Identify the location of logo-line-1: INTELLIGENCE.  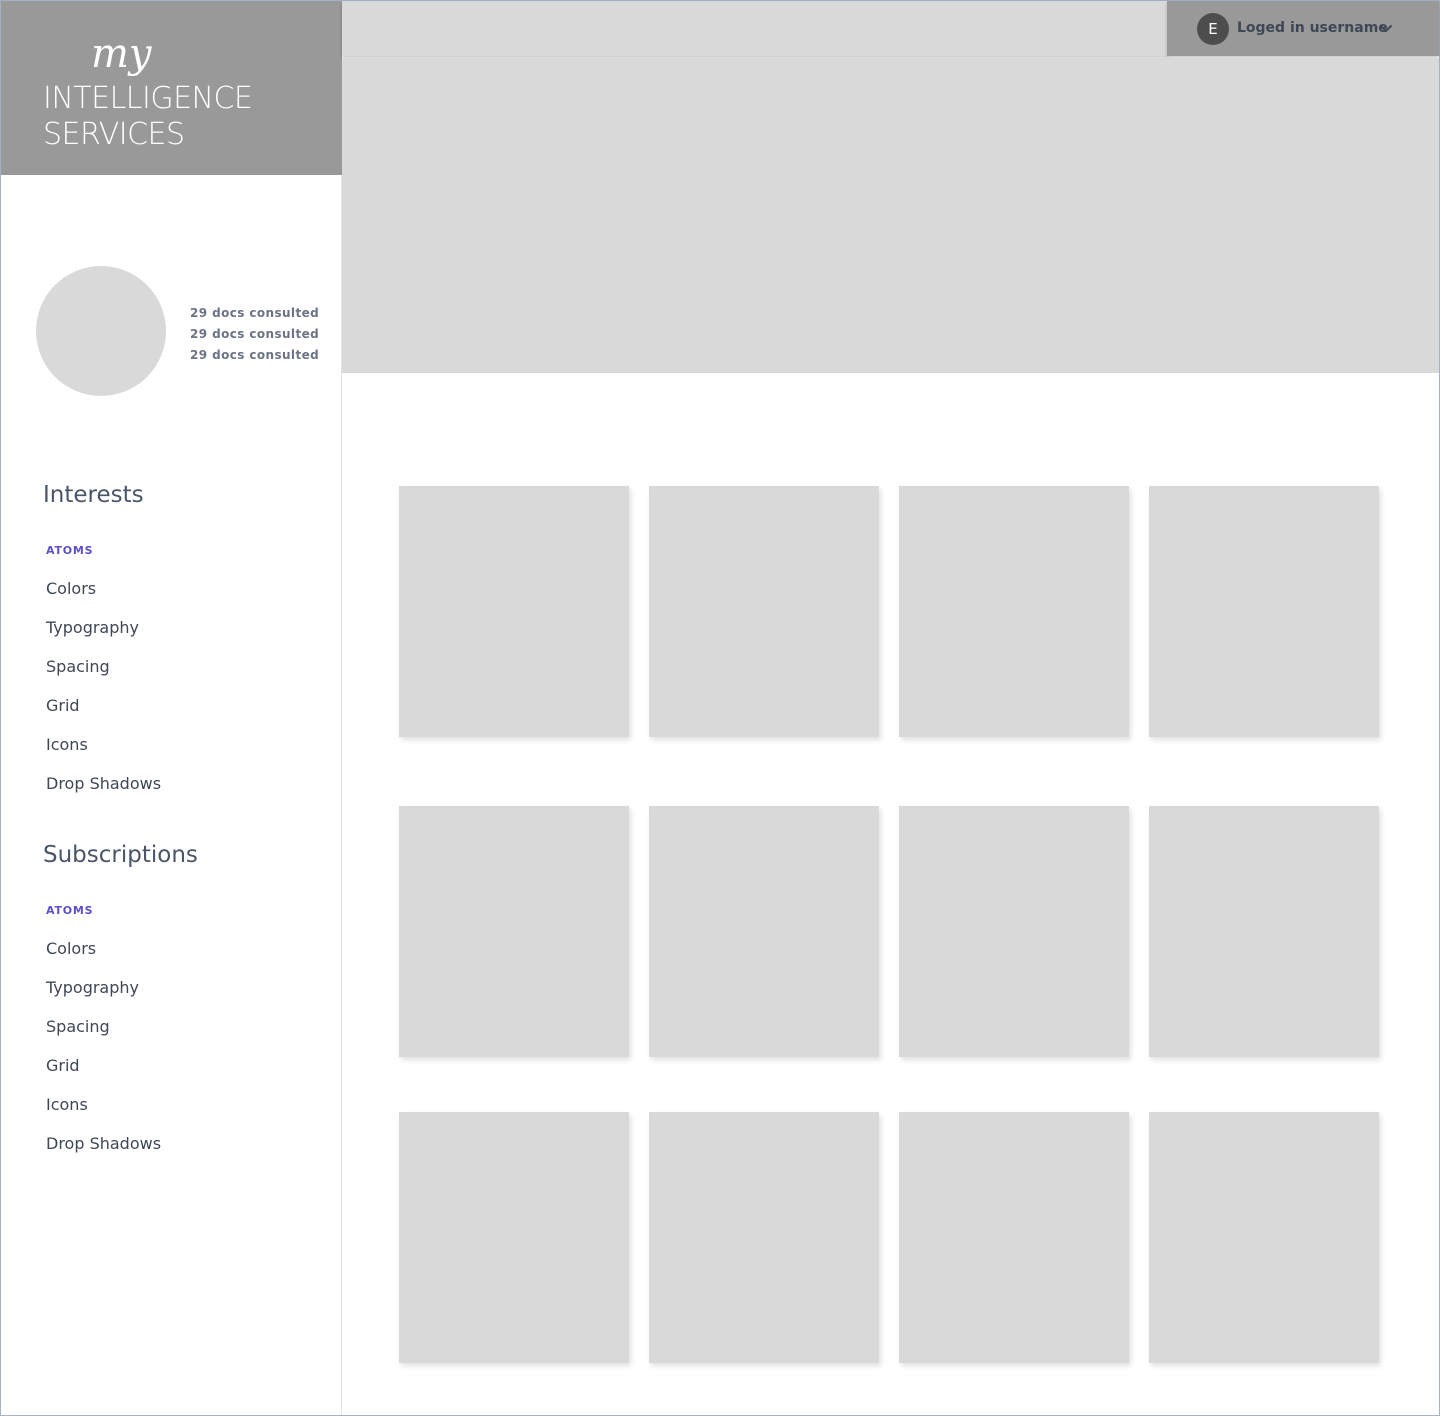
(148, 98).